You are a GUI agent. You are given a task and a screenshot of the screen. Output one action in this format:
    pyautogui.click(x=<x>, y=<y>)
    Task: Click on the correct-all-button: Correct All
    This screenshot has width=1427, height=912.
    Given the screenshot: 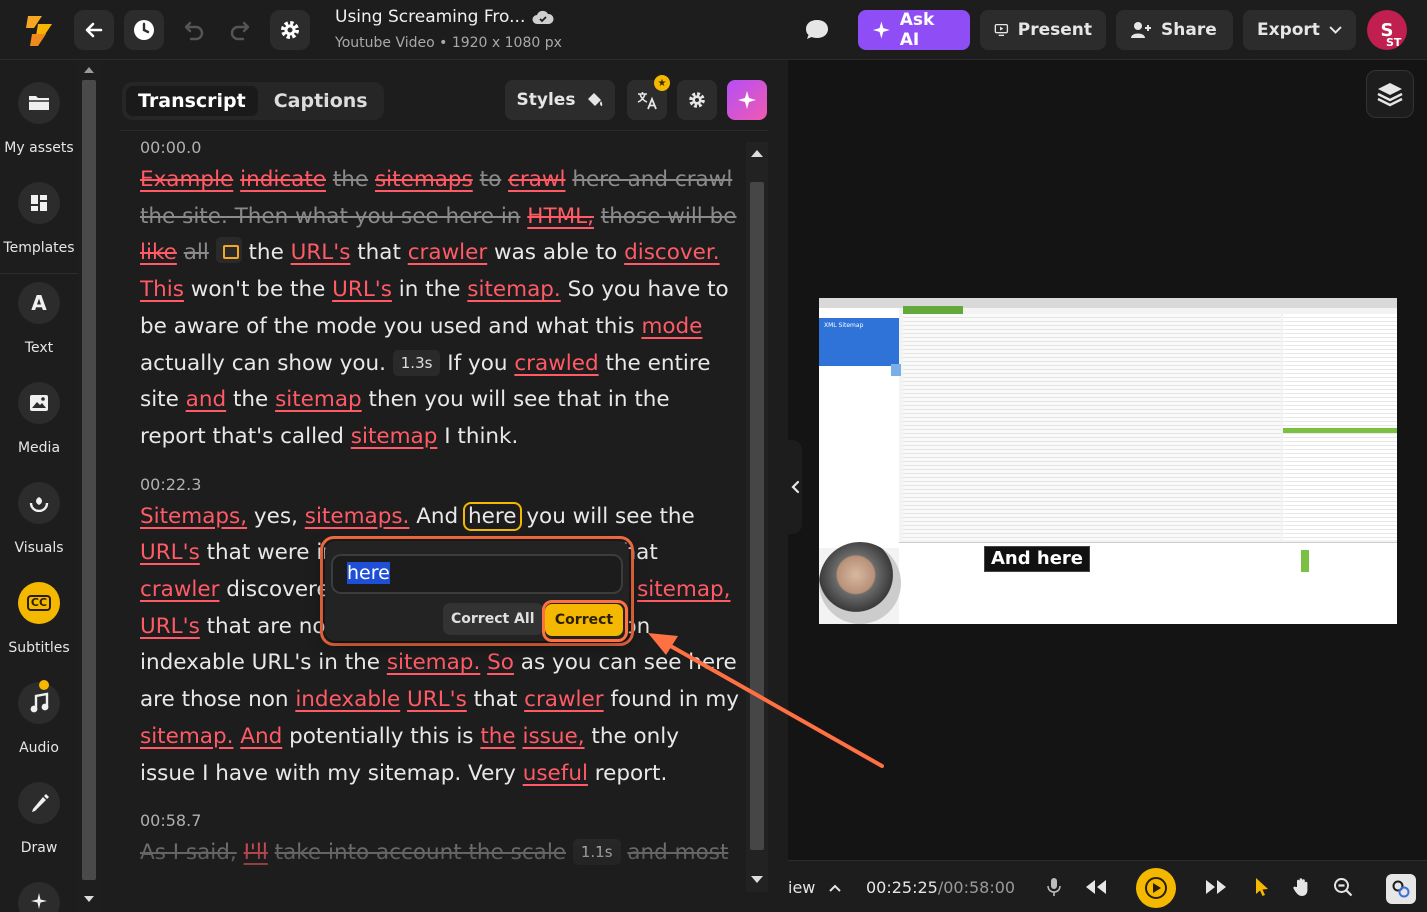 What is the action you would take?
    pyautogui.click(x=493, y=619)
    